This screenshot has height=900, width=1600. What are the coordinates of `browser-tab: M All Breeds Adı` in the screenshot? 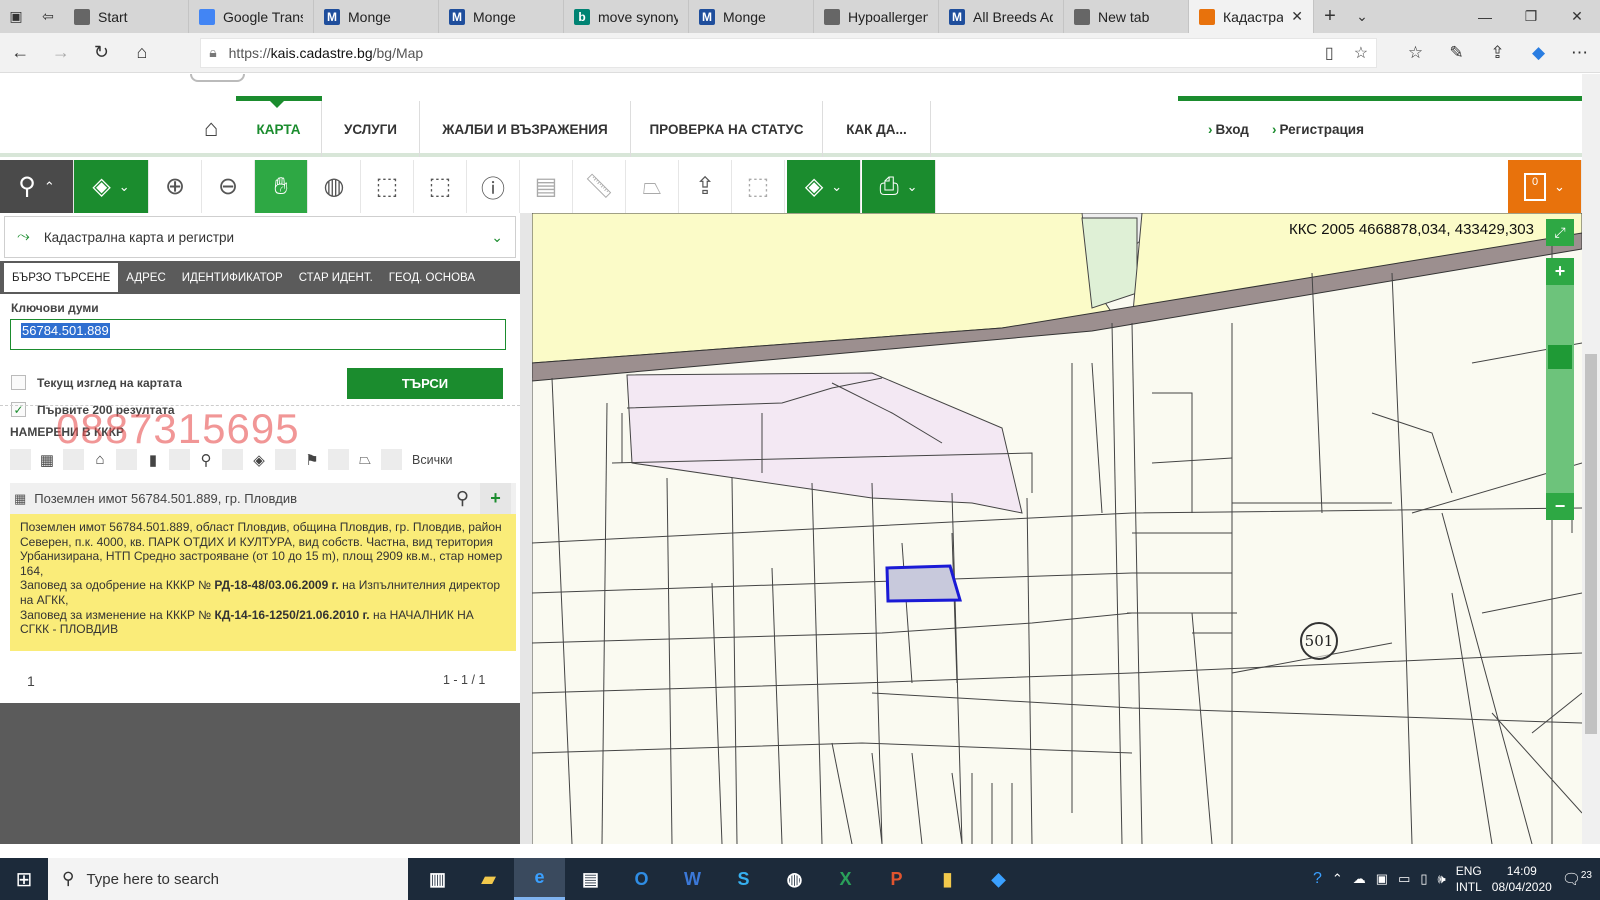 It's located at (1001, 16).